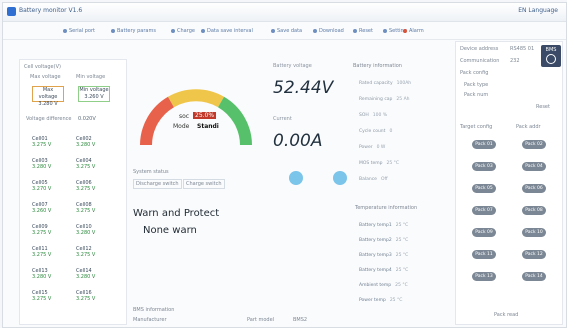  Describe the element at coordinates (381, 147) in the screenshot. I see `info-value: 0 W` at that location.